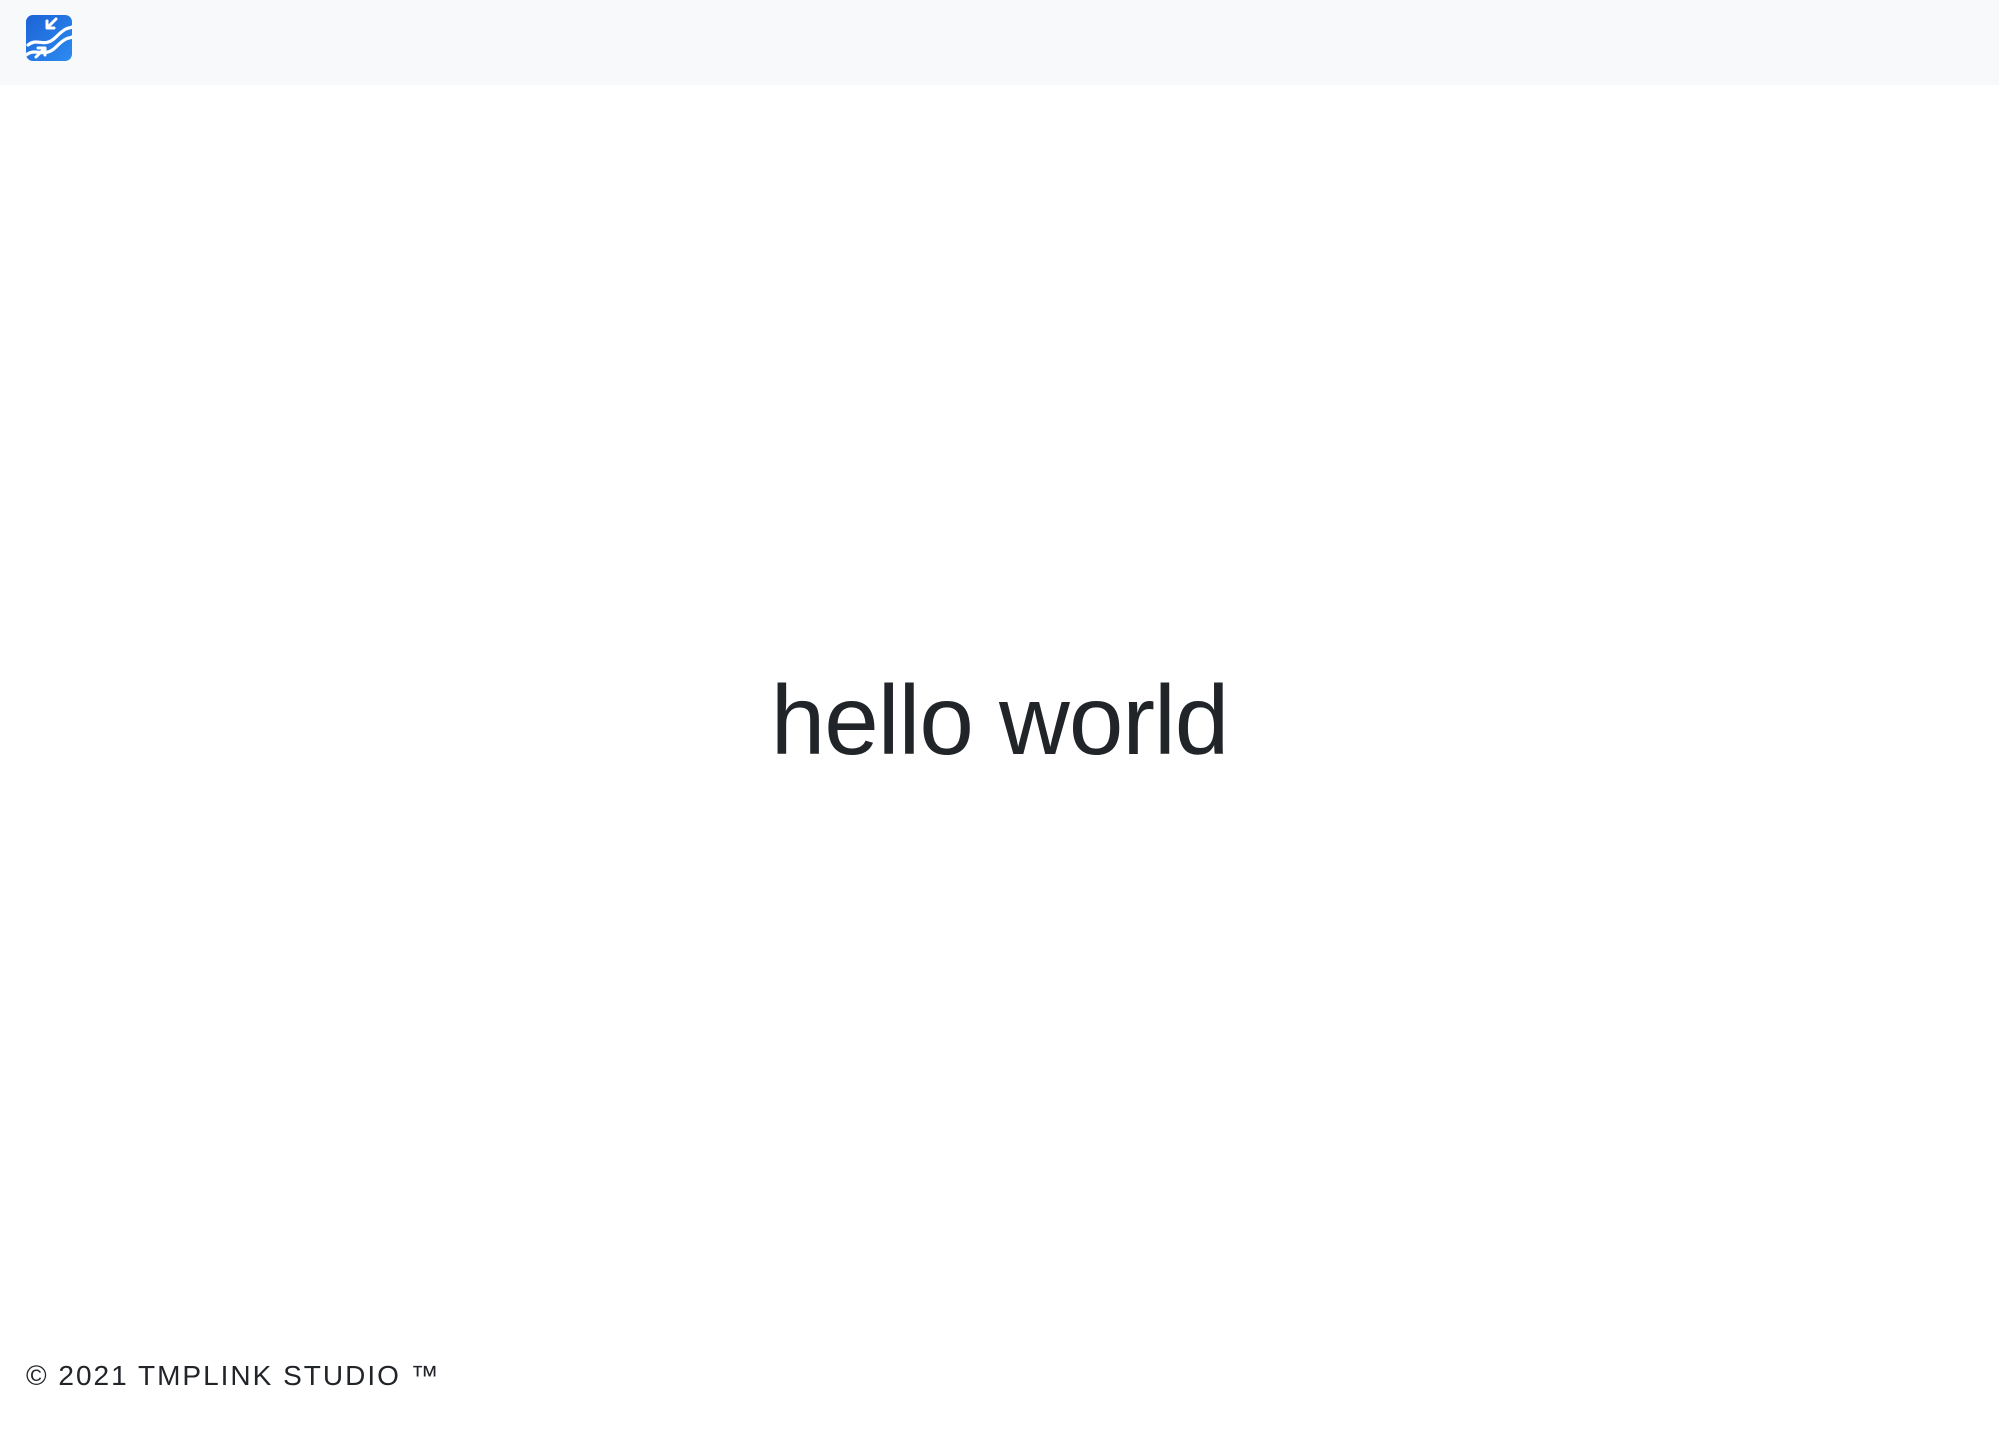 The width and height of the screenshot is (1999, 1445). Describe the element at coordinates (999, 42) in the screenshot. I see `top-navbar` at that location.